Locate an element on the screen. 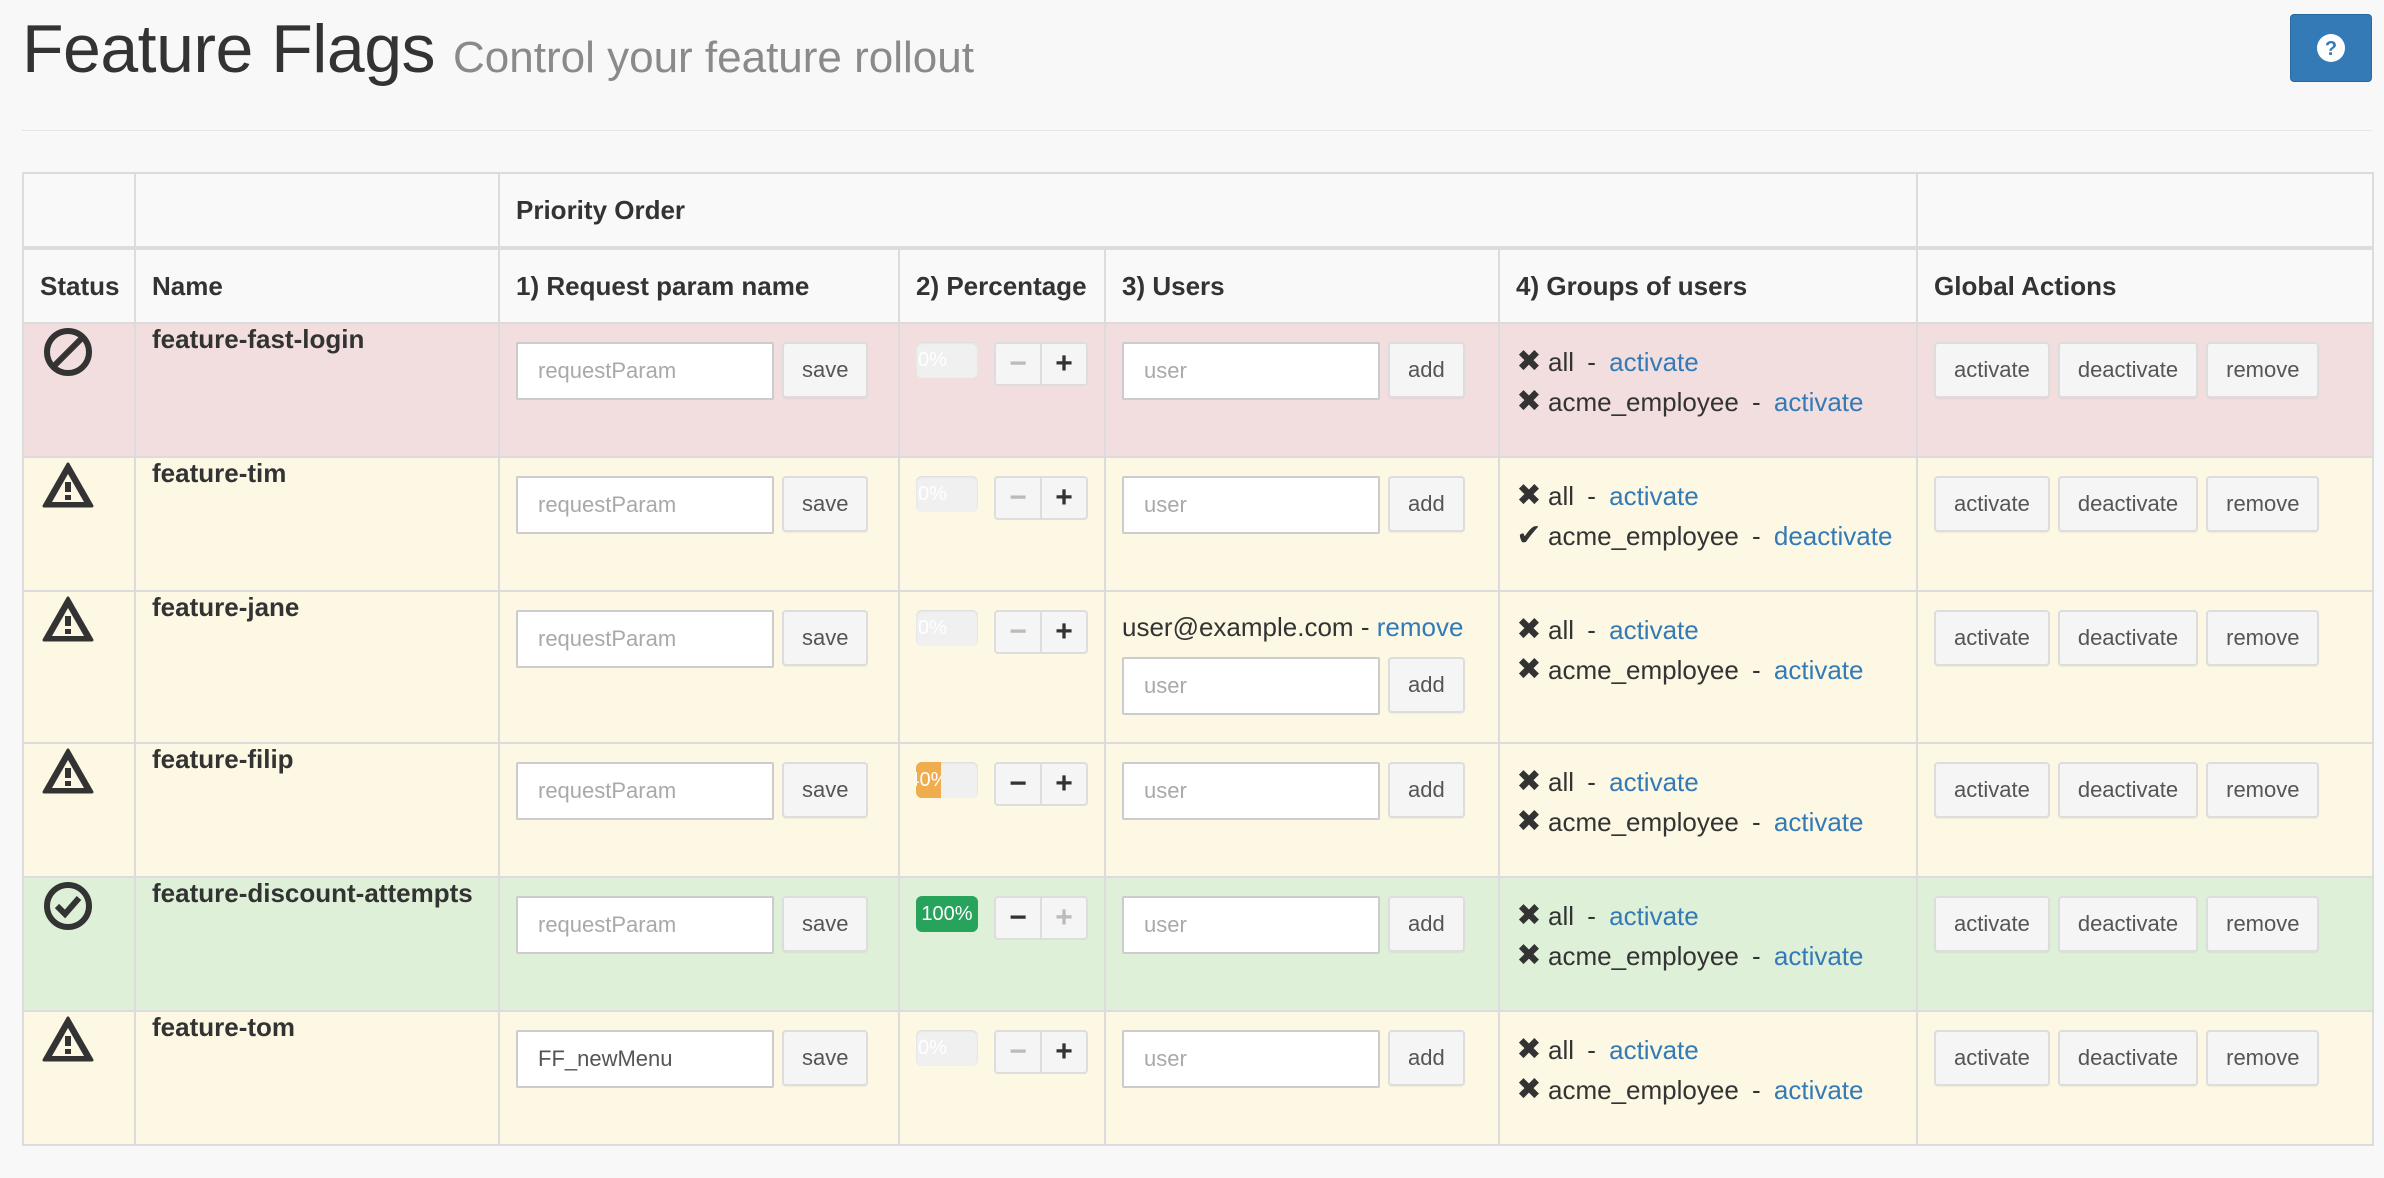 This screenshot has width=2384, height=1178. column-status: Status is located at coordinates (79, 285).